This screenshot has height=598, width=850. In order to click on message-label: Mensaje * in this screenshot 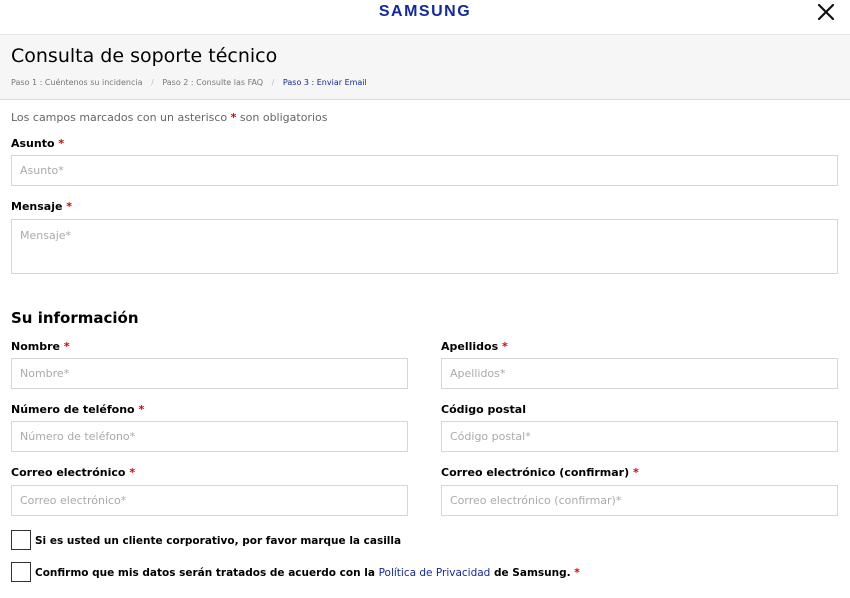, I will do `click(42, 206)`.